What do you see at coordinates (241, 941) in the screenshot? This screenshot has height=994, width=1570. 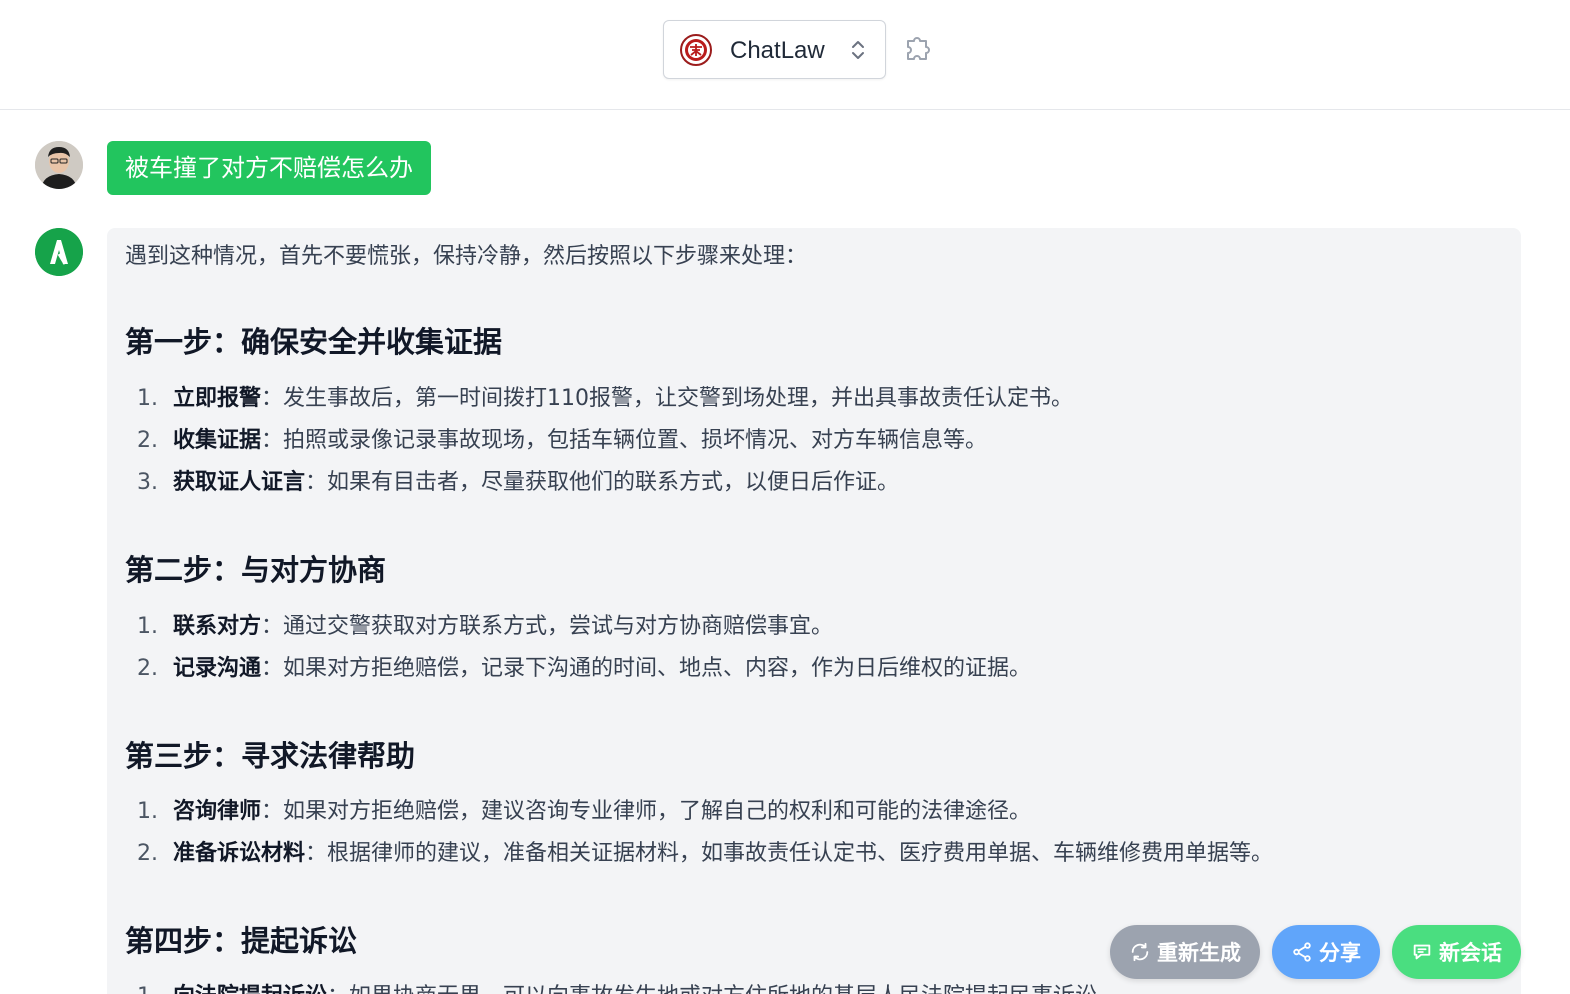 I see `step-4-title: 第四步：提起诉讼` at bounding box center [241, 941].